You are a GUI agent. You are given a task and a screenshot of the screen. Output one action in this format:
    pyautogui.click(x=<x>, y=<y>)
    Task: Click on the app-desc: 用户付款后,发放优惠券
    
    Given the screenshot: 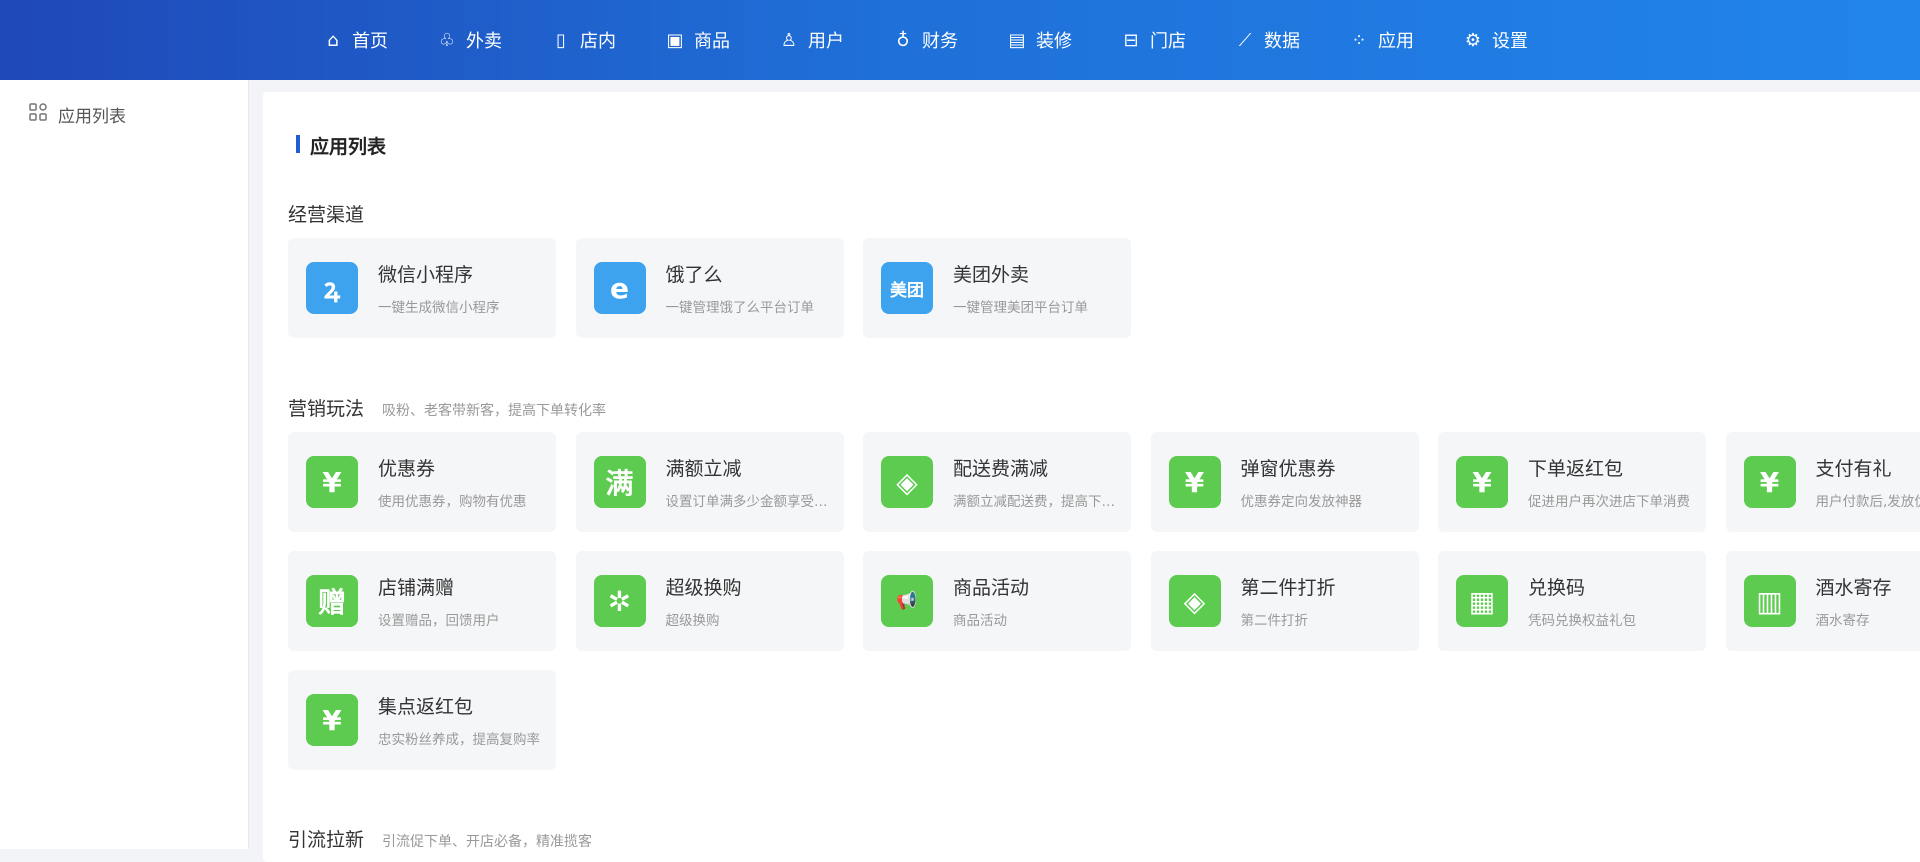 What is the action you would take?
    pyautogui.click(x=1868, y=500)
    